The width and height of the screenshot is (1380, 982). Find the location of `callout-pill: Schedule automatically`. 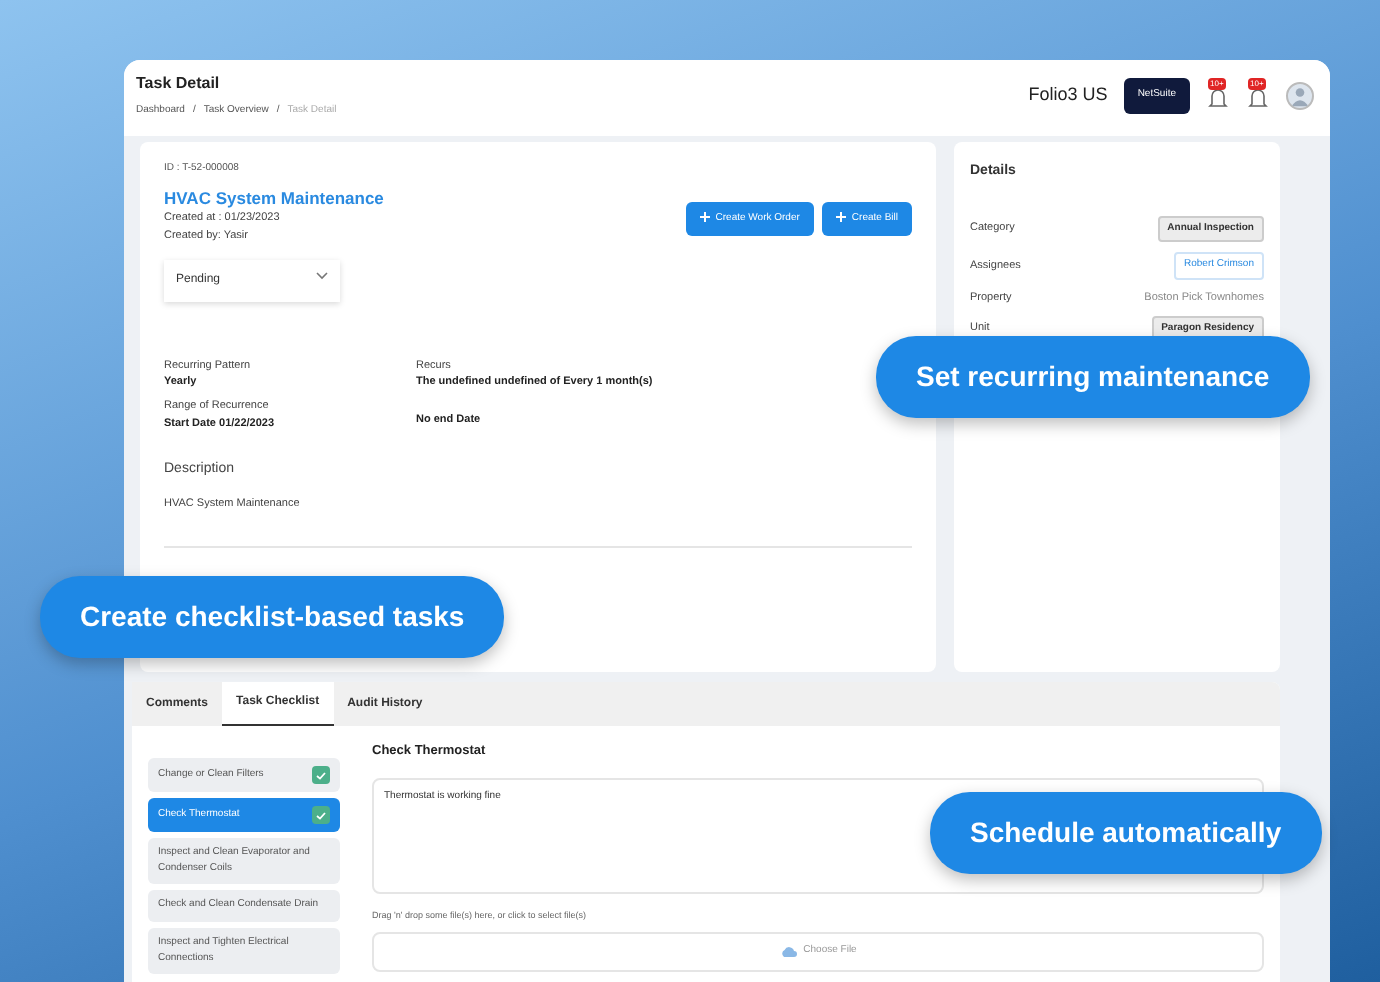

callout-pill: Schedule automatically is located at coordinates (1126, 833).